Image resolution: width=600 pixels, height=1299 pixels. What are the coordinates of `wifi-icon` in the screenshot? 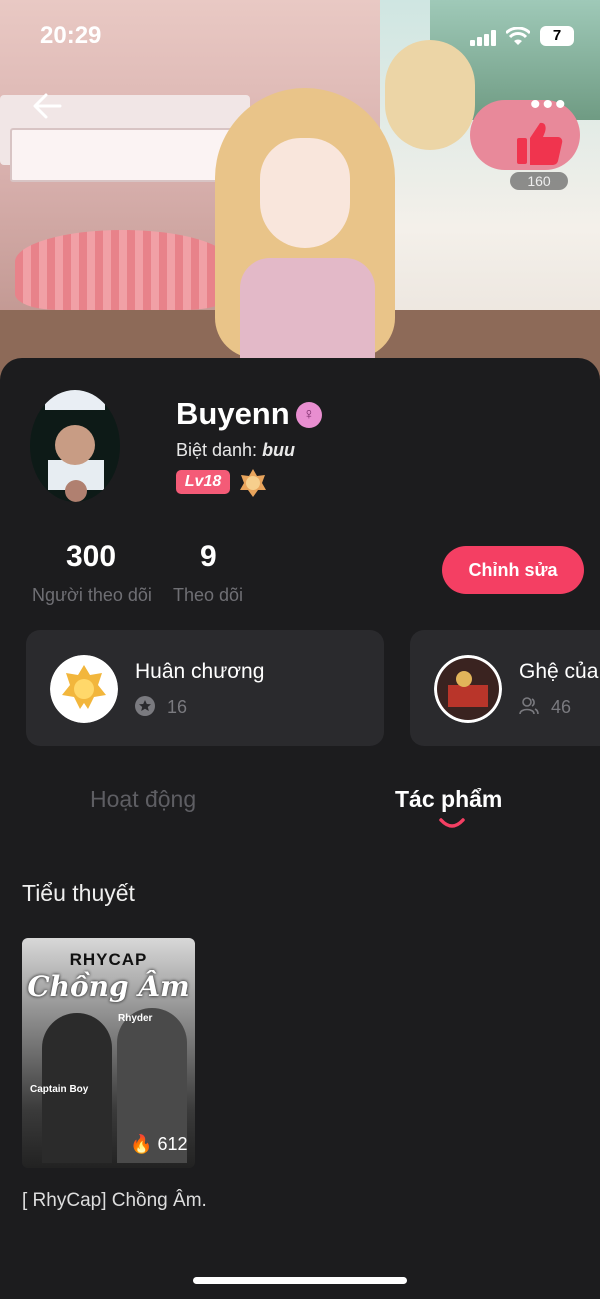 It's located at (518, 36).